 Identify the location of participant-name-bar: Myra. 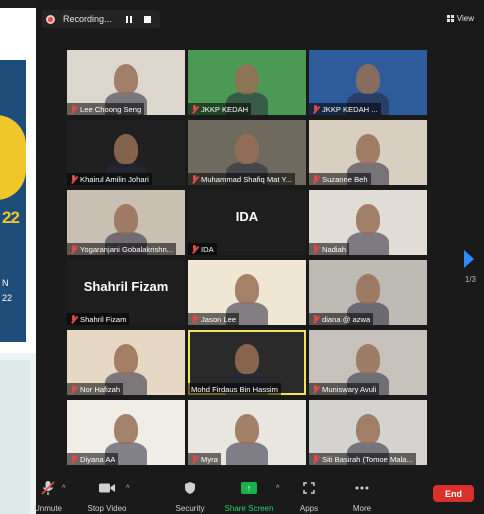
(204, 459).